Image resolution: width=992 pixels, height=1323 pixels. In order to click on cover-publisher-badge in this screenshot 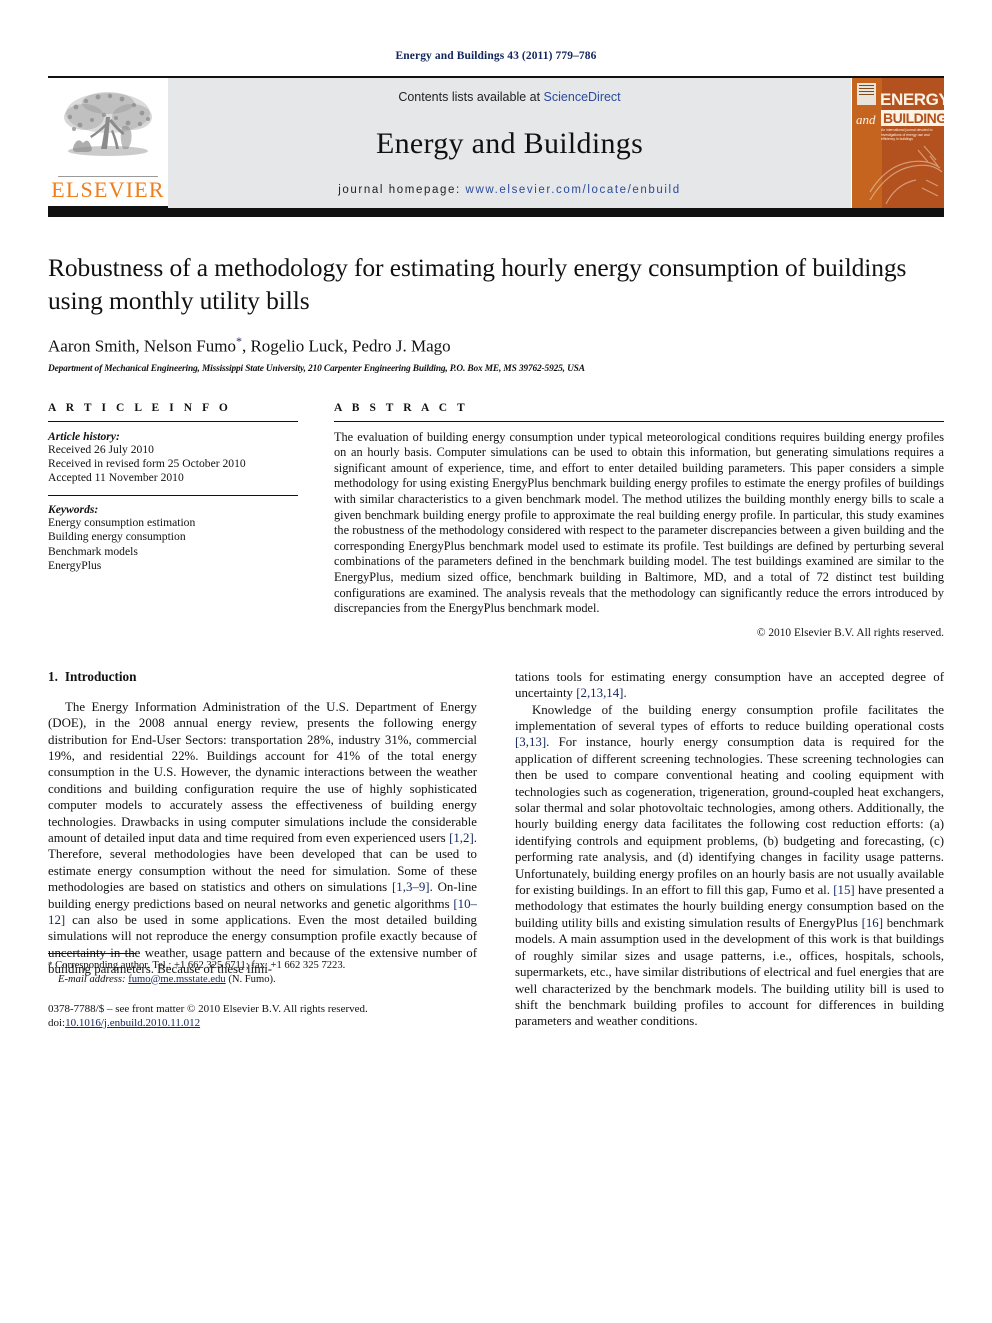, I will do `click(866, 94)`.